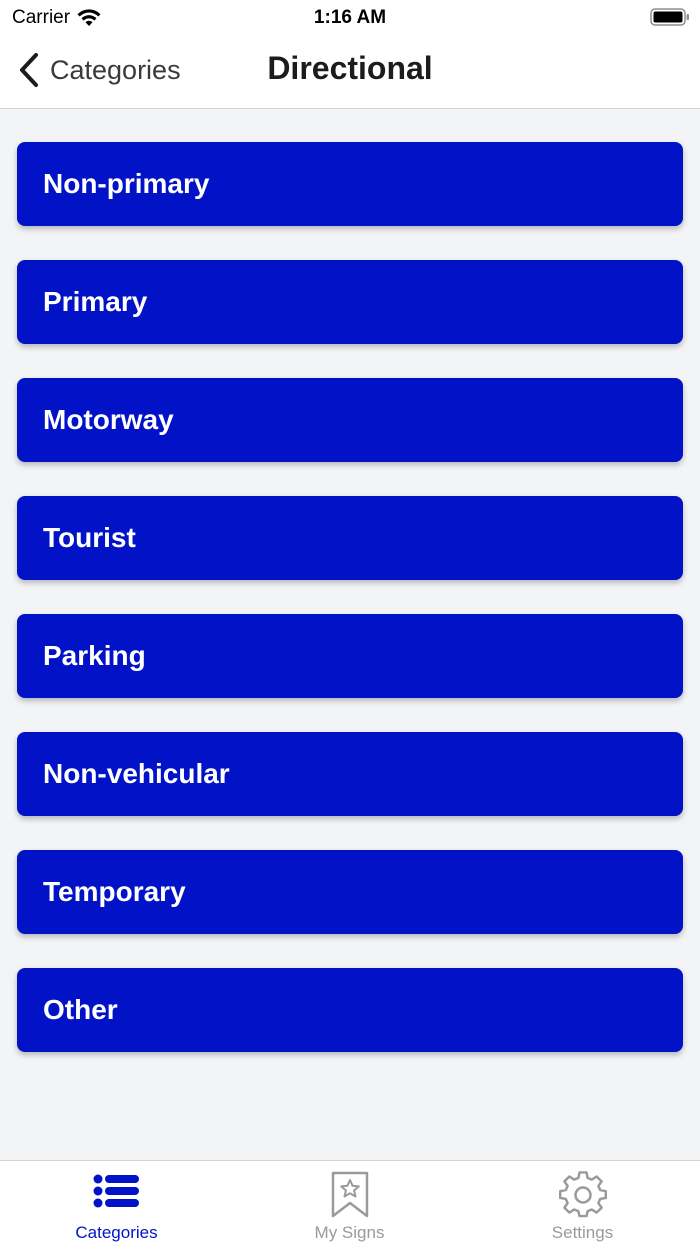  Describe the element at coordinates (350, 1010) in the screenshot. I see `category-item-other: Other` at that location.